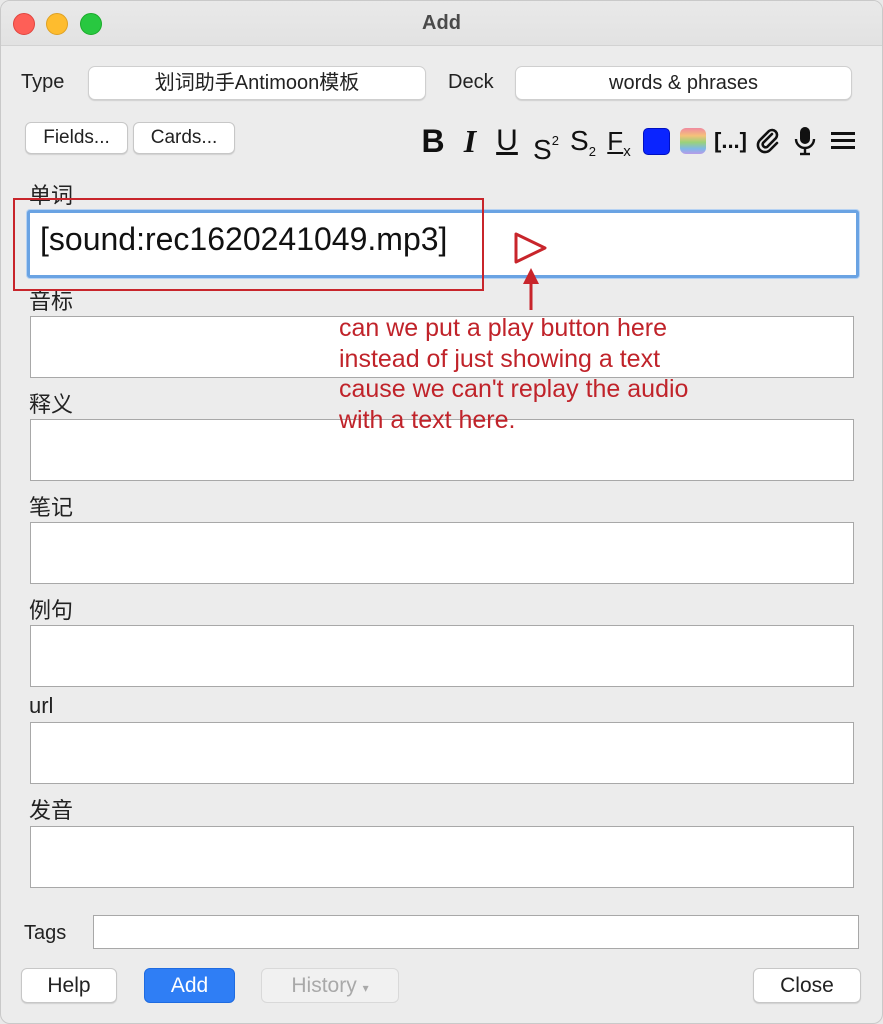  Describe the element at coordinates (476, 932) in the screenshot. I see `tags-input` at that location.